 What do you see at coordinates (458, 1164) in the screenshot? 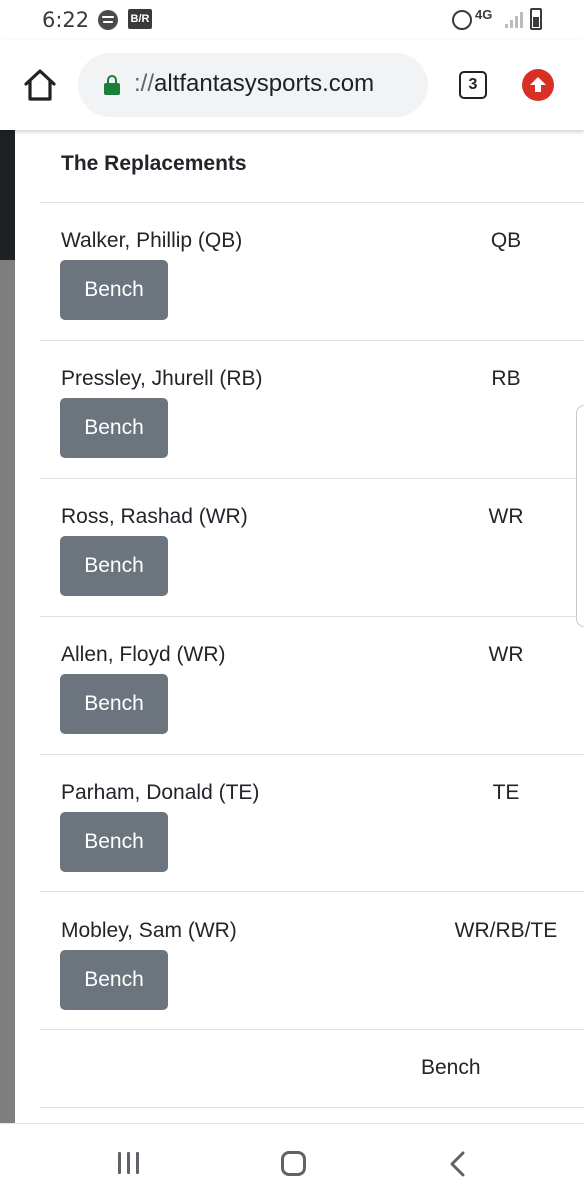
I see `back-icon` at bounding box center [458, 1164].